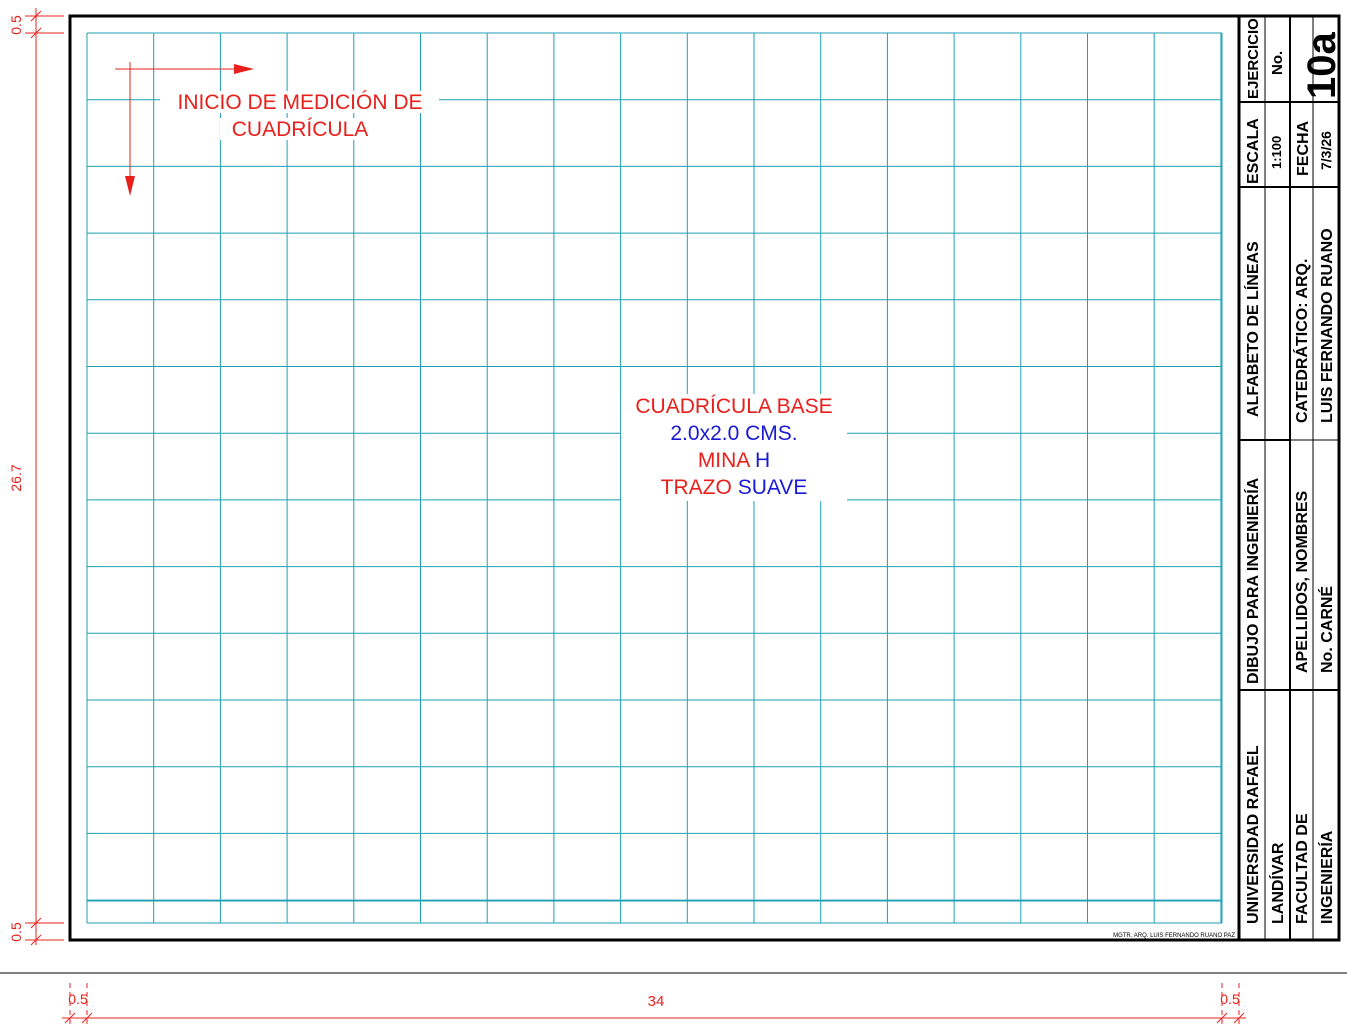 The height and width of the screenshot is (1036, 1347). What do you see at coordinates (130, 186) in the screenshot?
I see `arrow-down-icon` at bounding box center [130, 186].